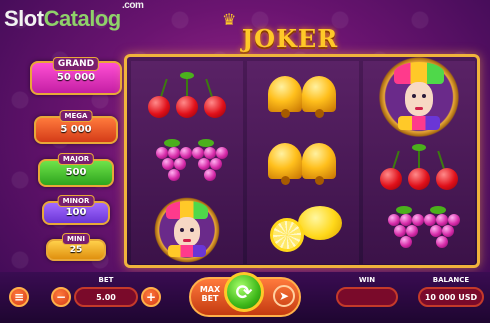  What do you see at coordinates (74, 15) in the screenshot?
I see `watermark-logo: SlotCatalog .com` at bounding box center [74, 15].